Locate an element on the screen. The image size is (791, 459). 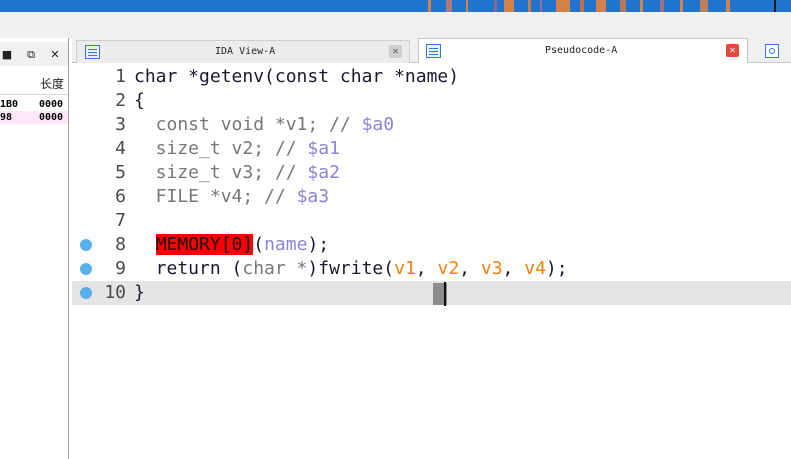
navigation-band is located at coordinates (395, 6).